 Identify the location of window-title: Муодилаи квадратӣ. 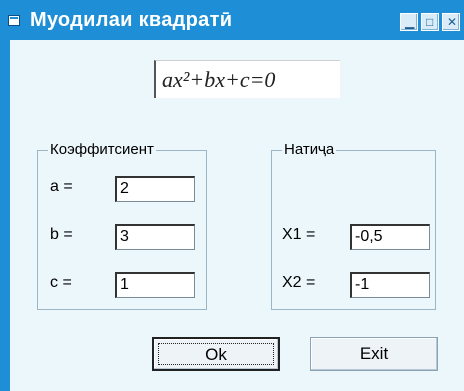
(131, 20).